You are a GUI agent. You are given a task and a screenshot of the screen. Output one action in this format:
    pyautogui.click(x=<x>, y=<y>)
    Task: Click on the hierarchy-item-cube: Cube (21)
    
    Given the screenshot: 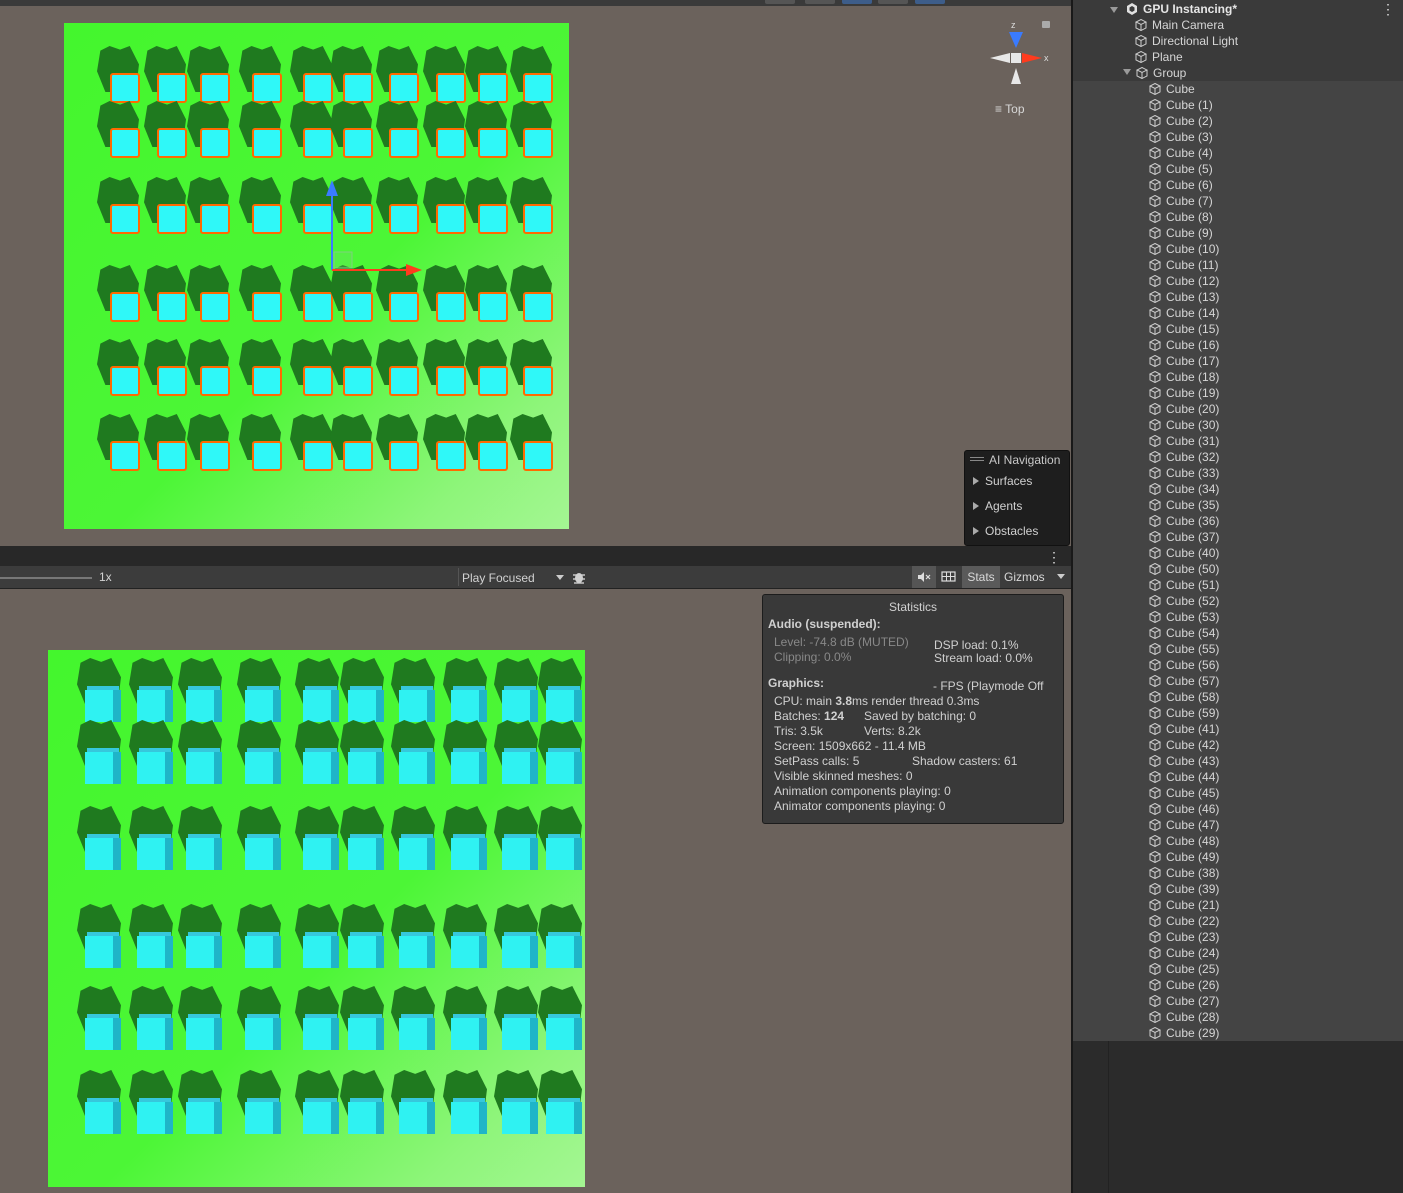 What is the action you would take?
    pyautogui.click(x=1184, y=905)
    